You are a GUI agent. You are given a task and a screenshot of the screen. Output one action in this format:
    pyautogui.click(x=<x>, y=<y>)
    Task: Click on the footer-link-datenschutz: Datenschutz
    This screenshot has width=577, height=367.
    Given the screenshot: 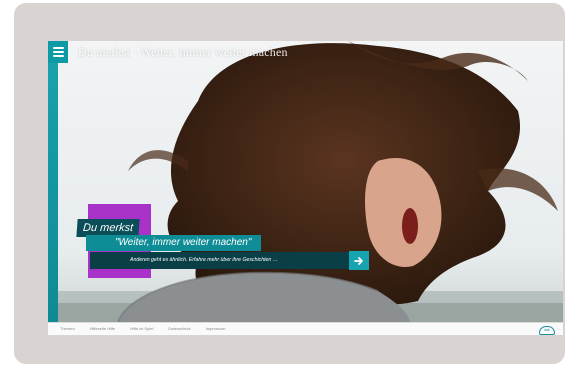 What is the action you would take?
    pyautogui.click(x=179, y=328)
    